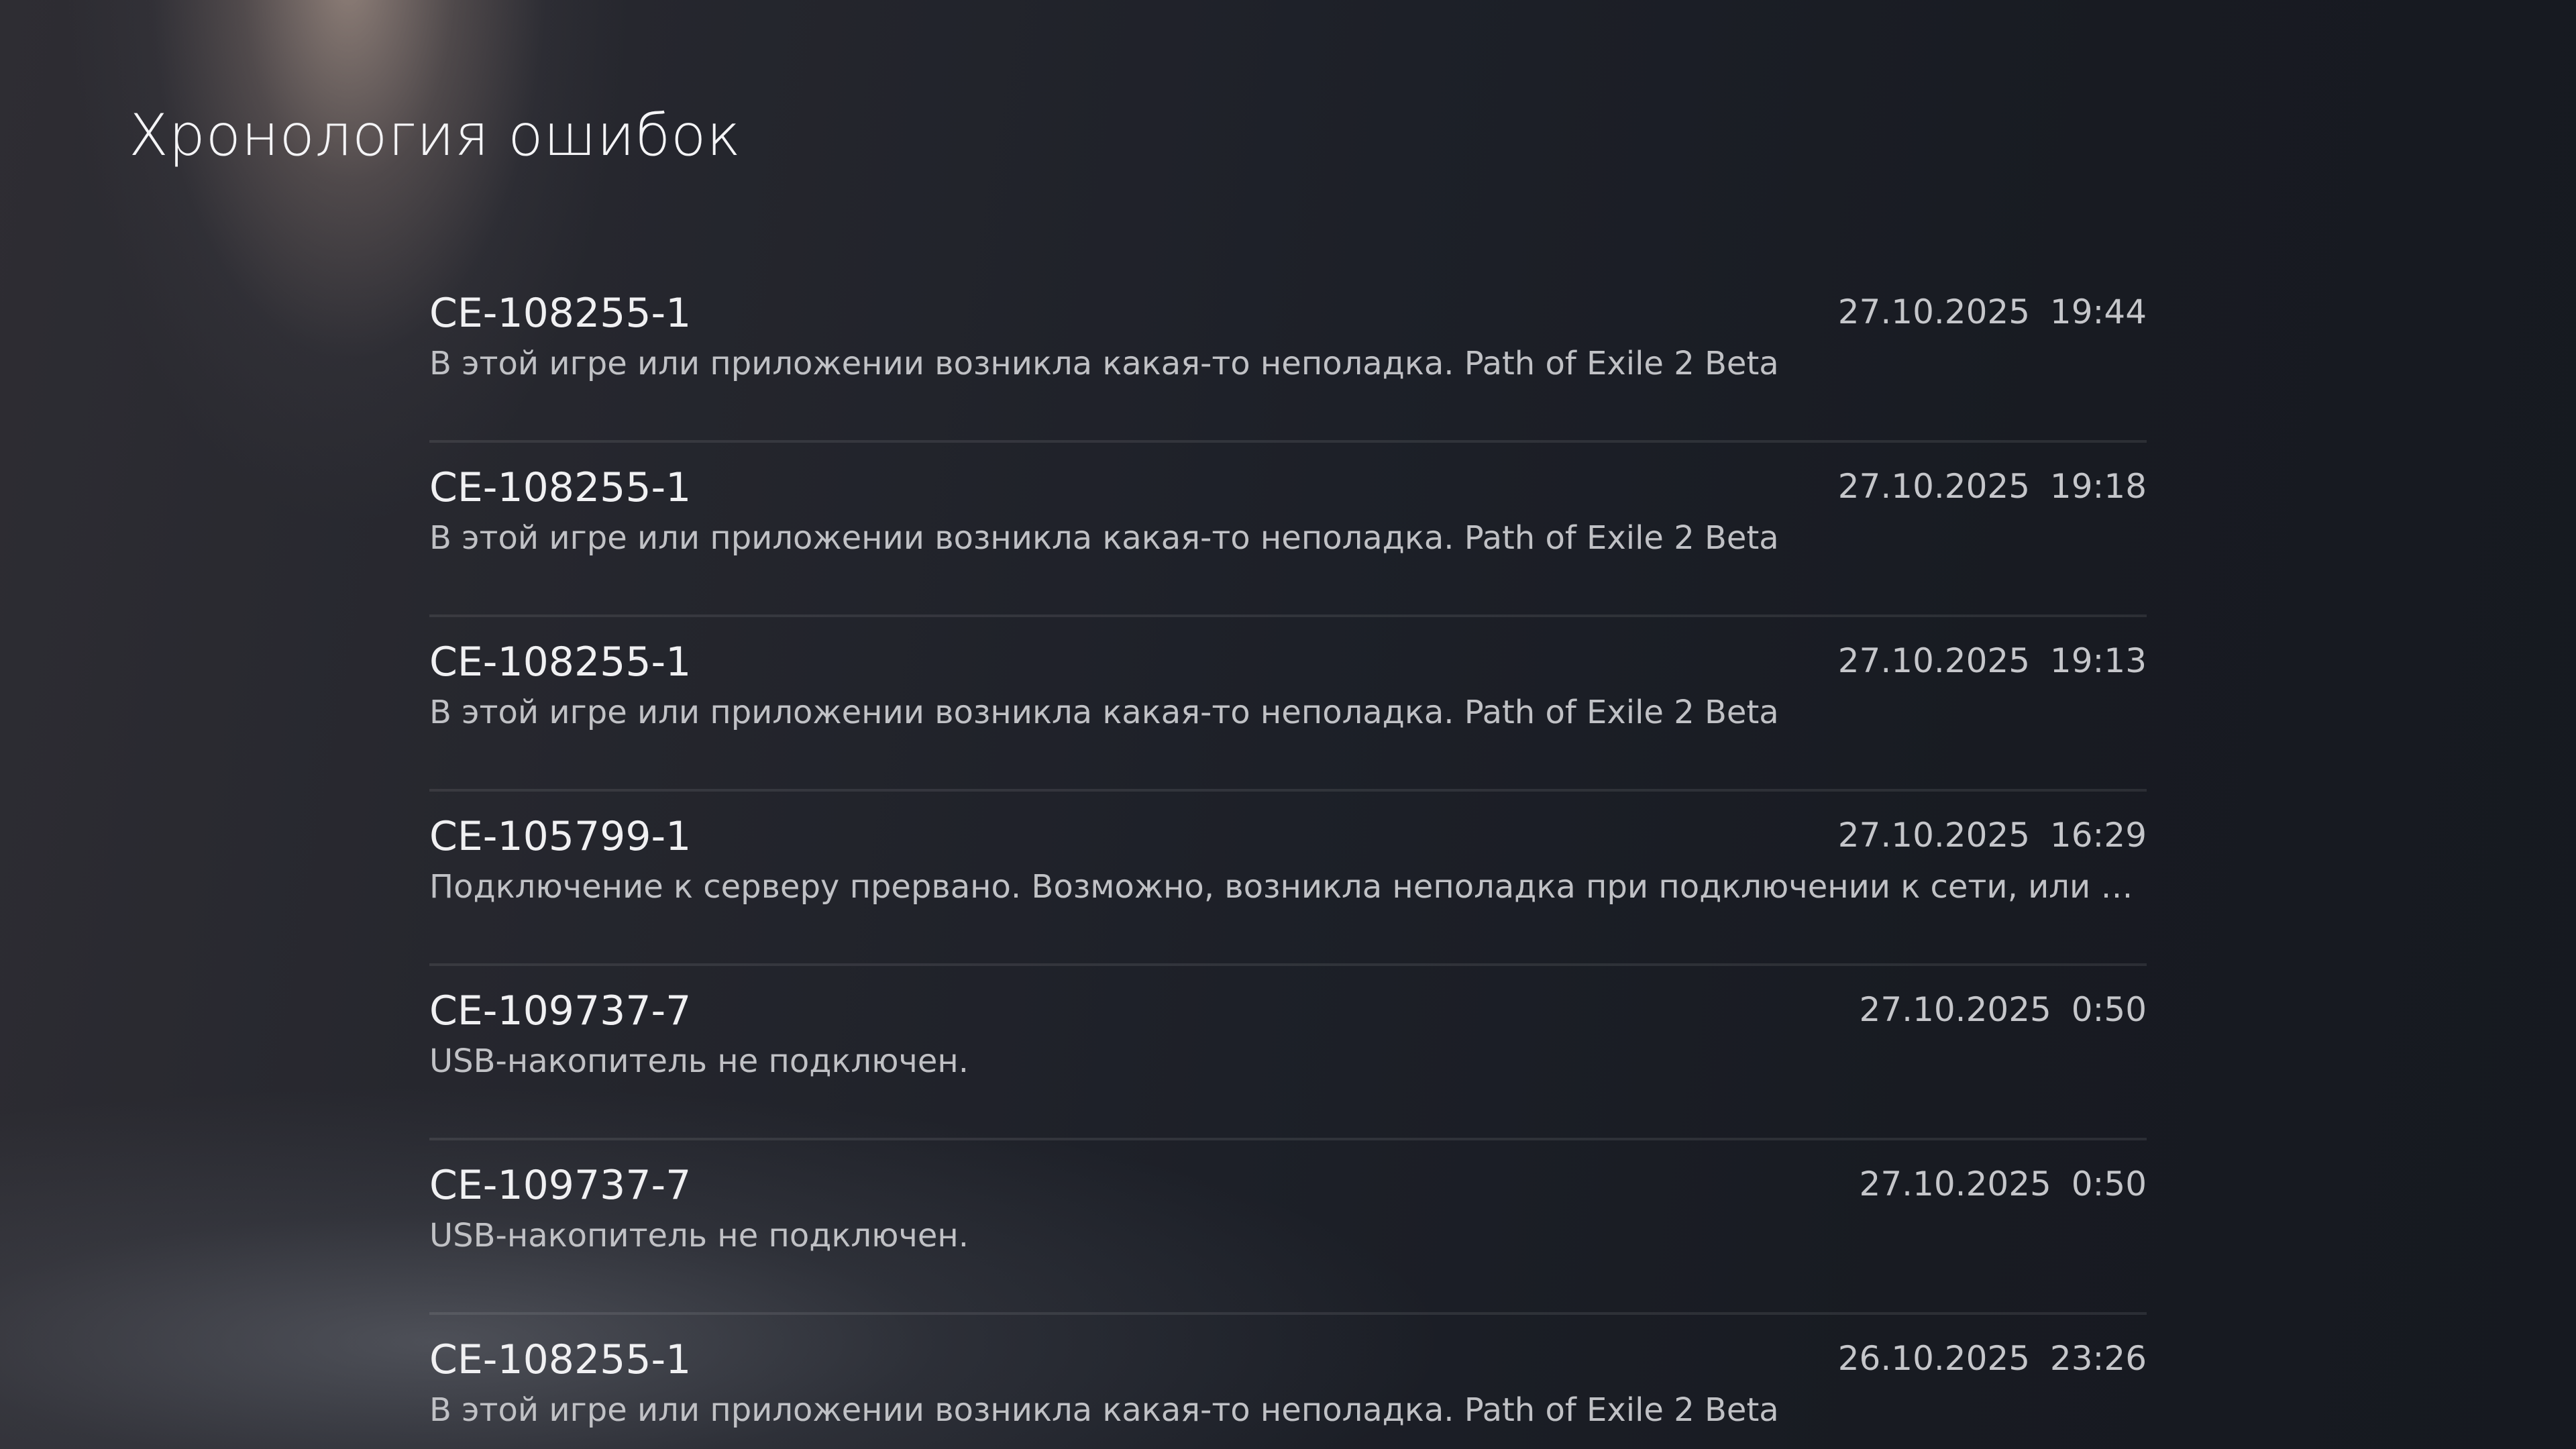 The width and height of the screenshot is (2576, 1449). What do you see at coordinates (1992, 1358) in the screenshot?
I see `error-datetime: 26.10.2025 23:26` at bounding box center [1992, 1358].